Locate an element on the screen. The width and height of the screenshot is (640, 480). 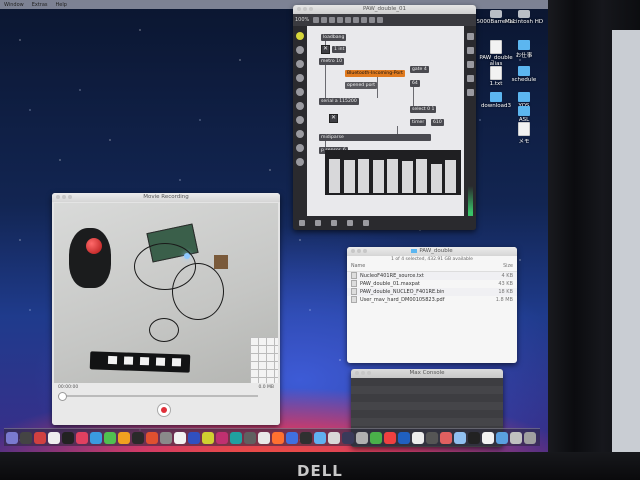
desktop-icon-memo: メモ is located at coordinates (524, 133).